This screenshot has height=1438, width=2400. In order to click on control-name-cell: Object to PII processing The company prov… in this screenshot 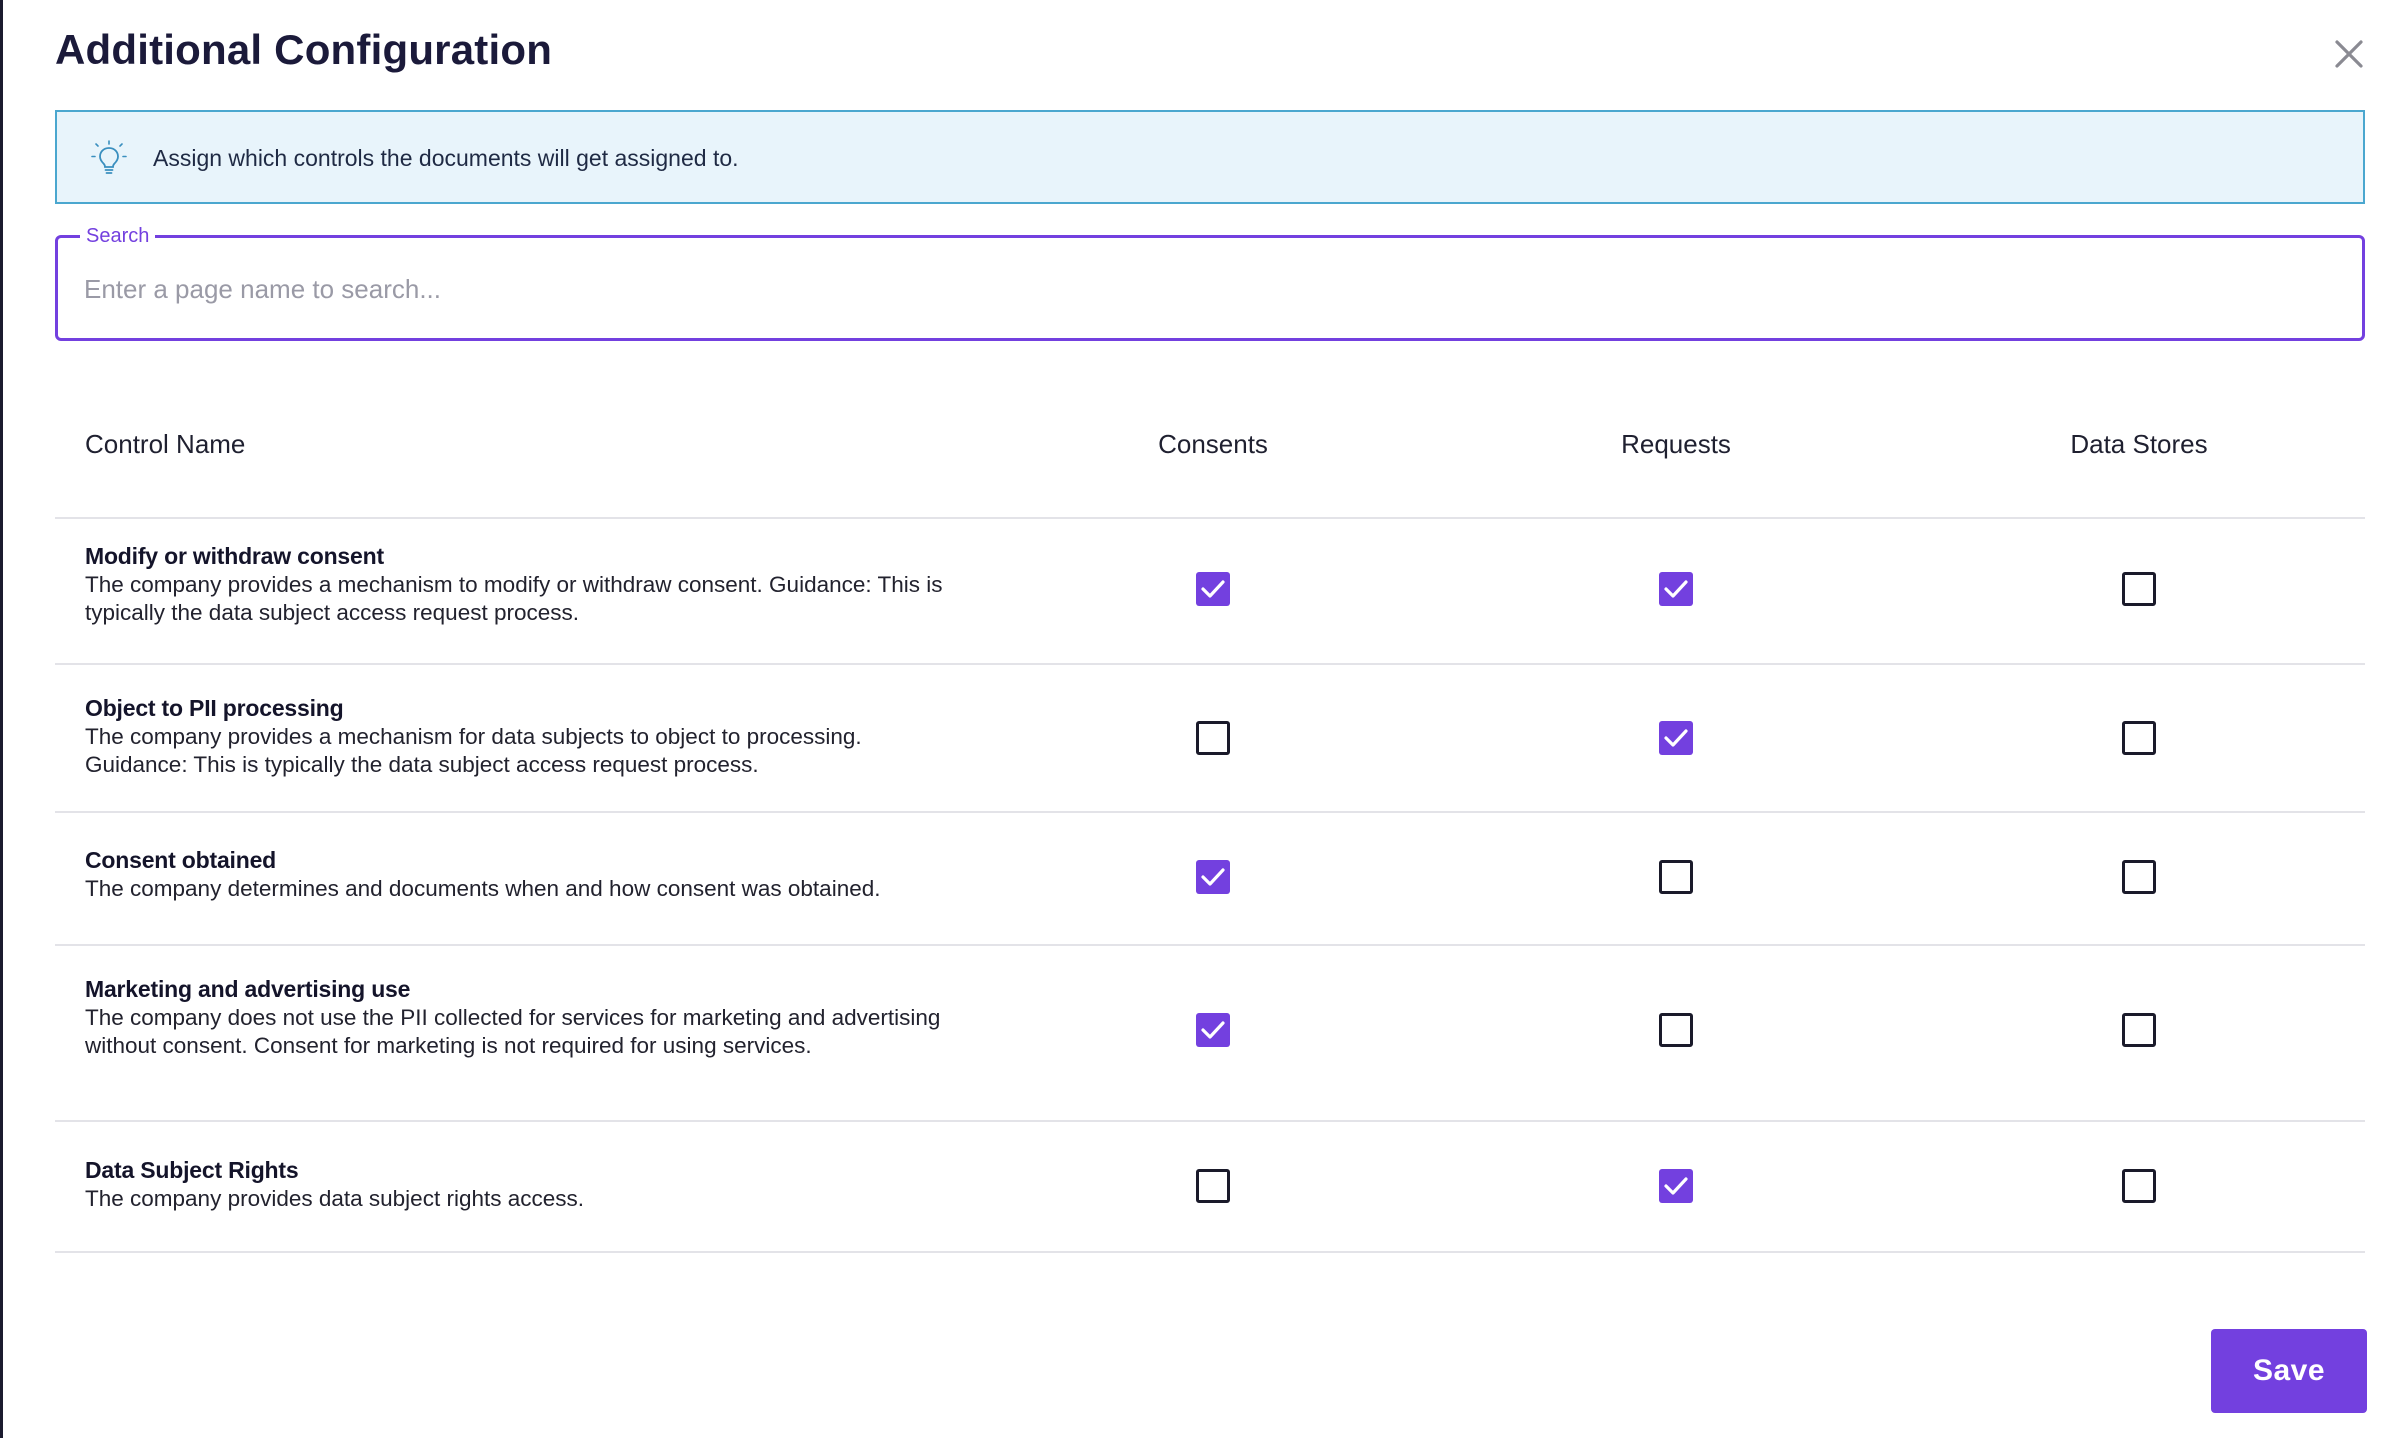, I will do `click(535, 736)`.